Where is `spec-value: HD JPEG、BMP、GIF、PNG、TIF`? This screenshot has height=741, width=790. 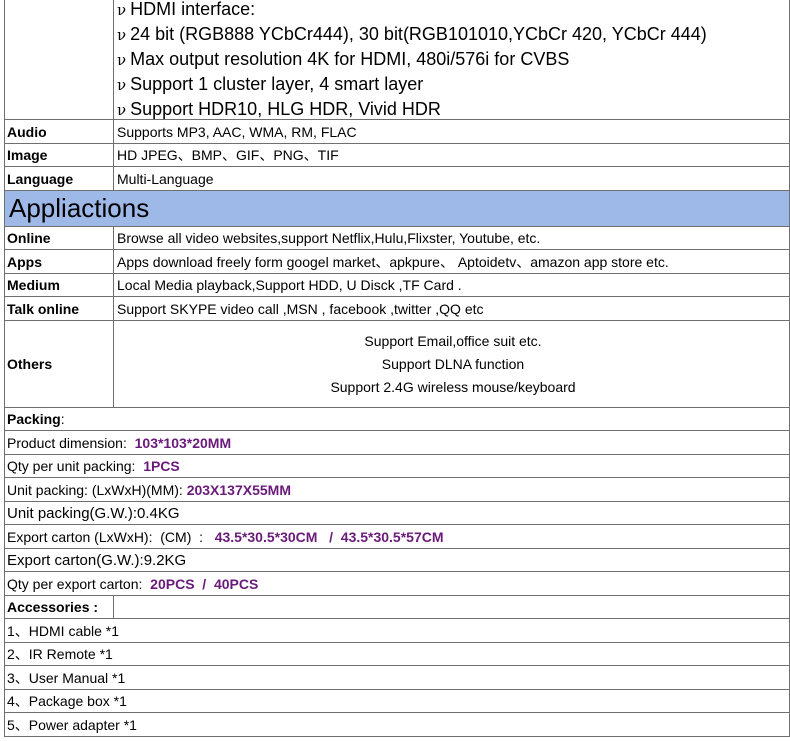
spec-value: HD JPEG、BMP、GIF、PNG、TIF is located at coordinates (228, 155).